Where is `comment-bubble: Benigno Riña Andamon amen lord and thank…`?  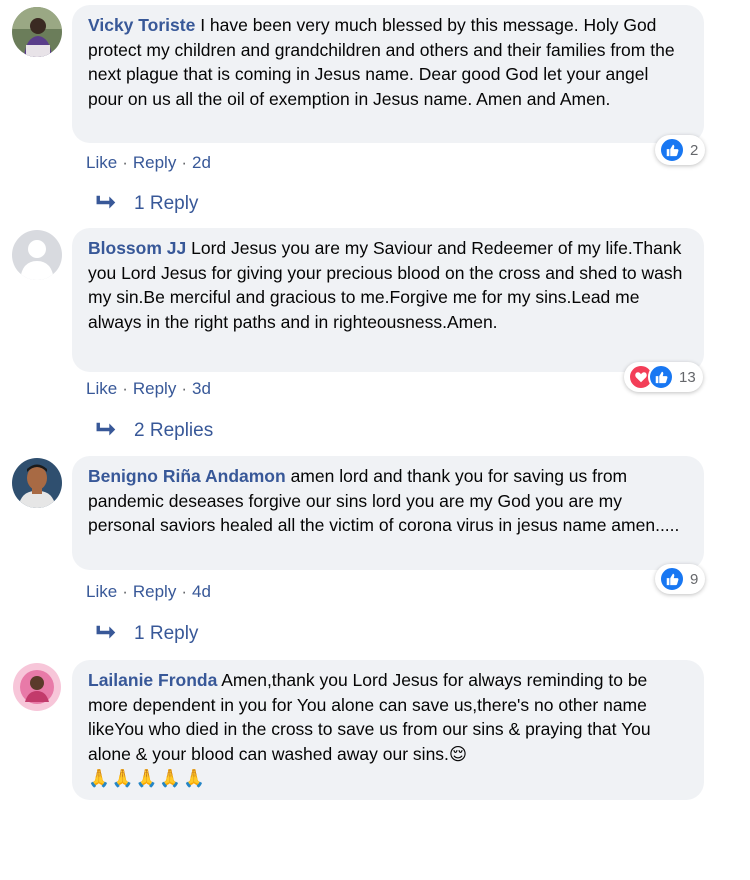
comment-bubble: Benigno Riña Andamon amen lord and thank… is located at coordinates (388, 513).